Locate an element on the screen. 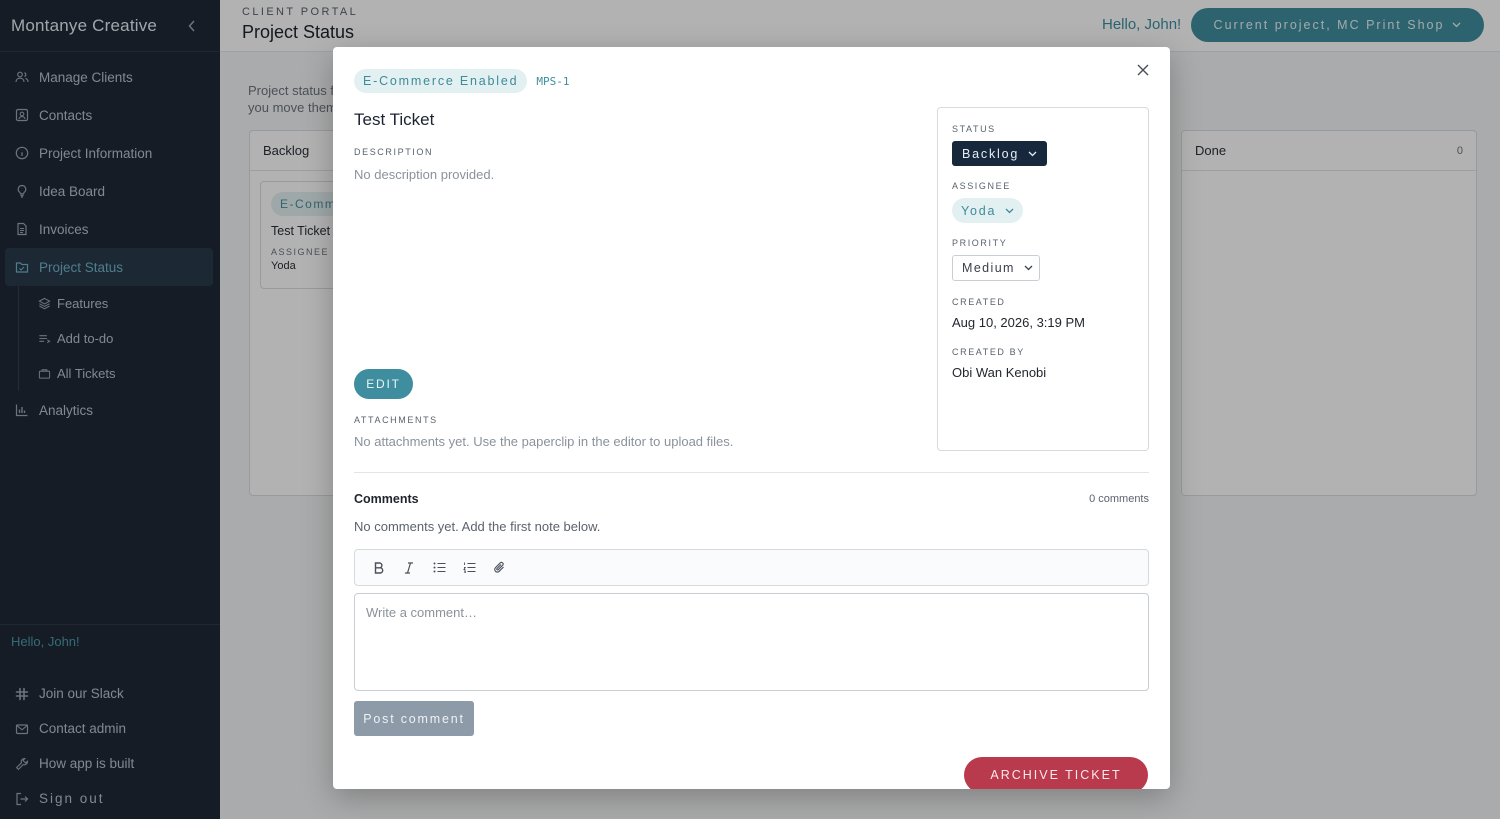 Image resolution: width=1500 pixels, height=819 pixels. assignee-dropdown: Yoda is located at coordinates (988, 210).